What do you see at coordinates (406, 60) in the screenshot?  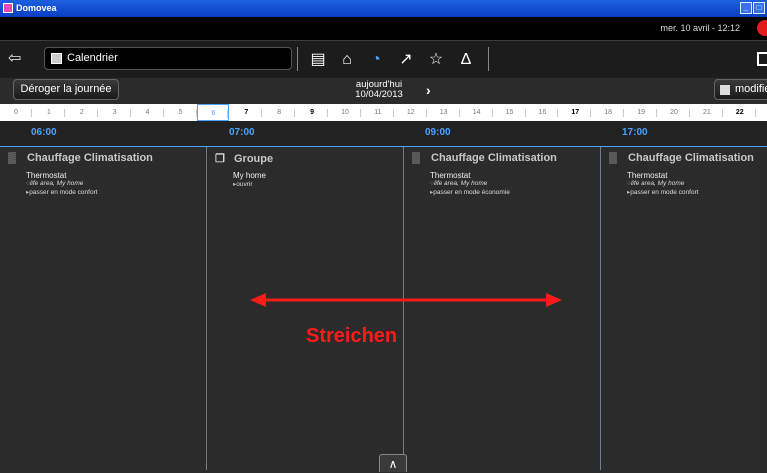 I see `camera-icon: ↗` at bounding box center [406, 60].